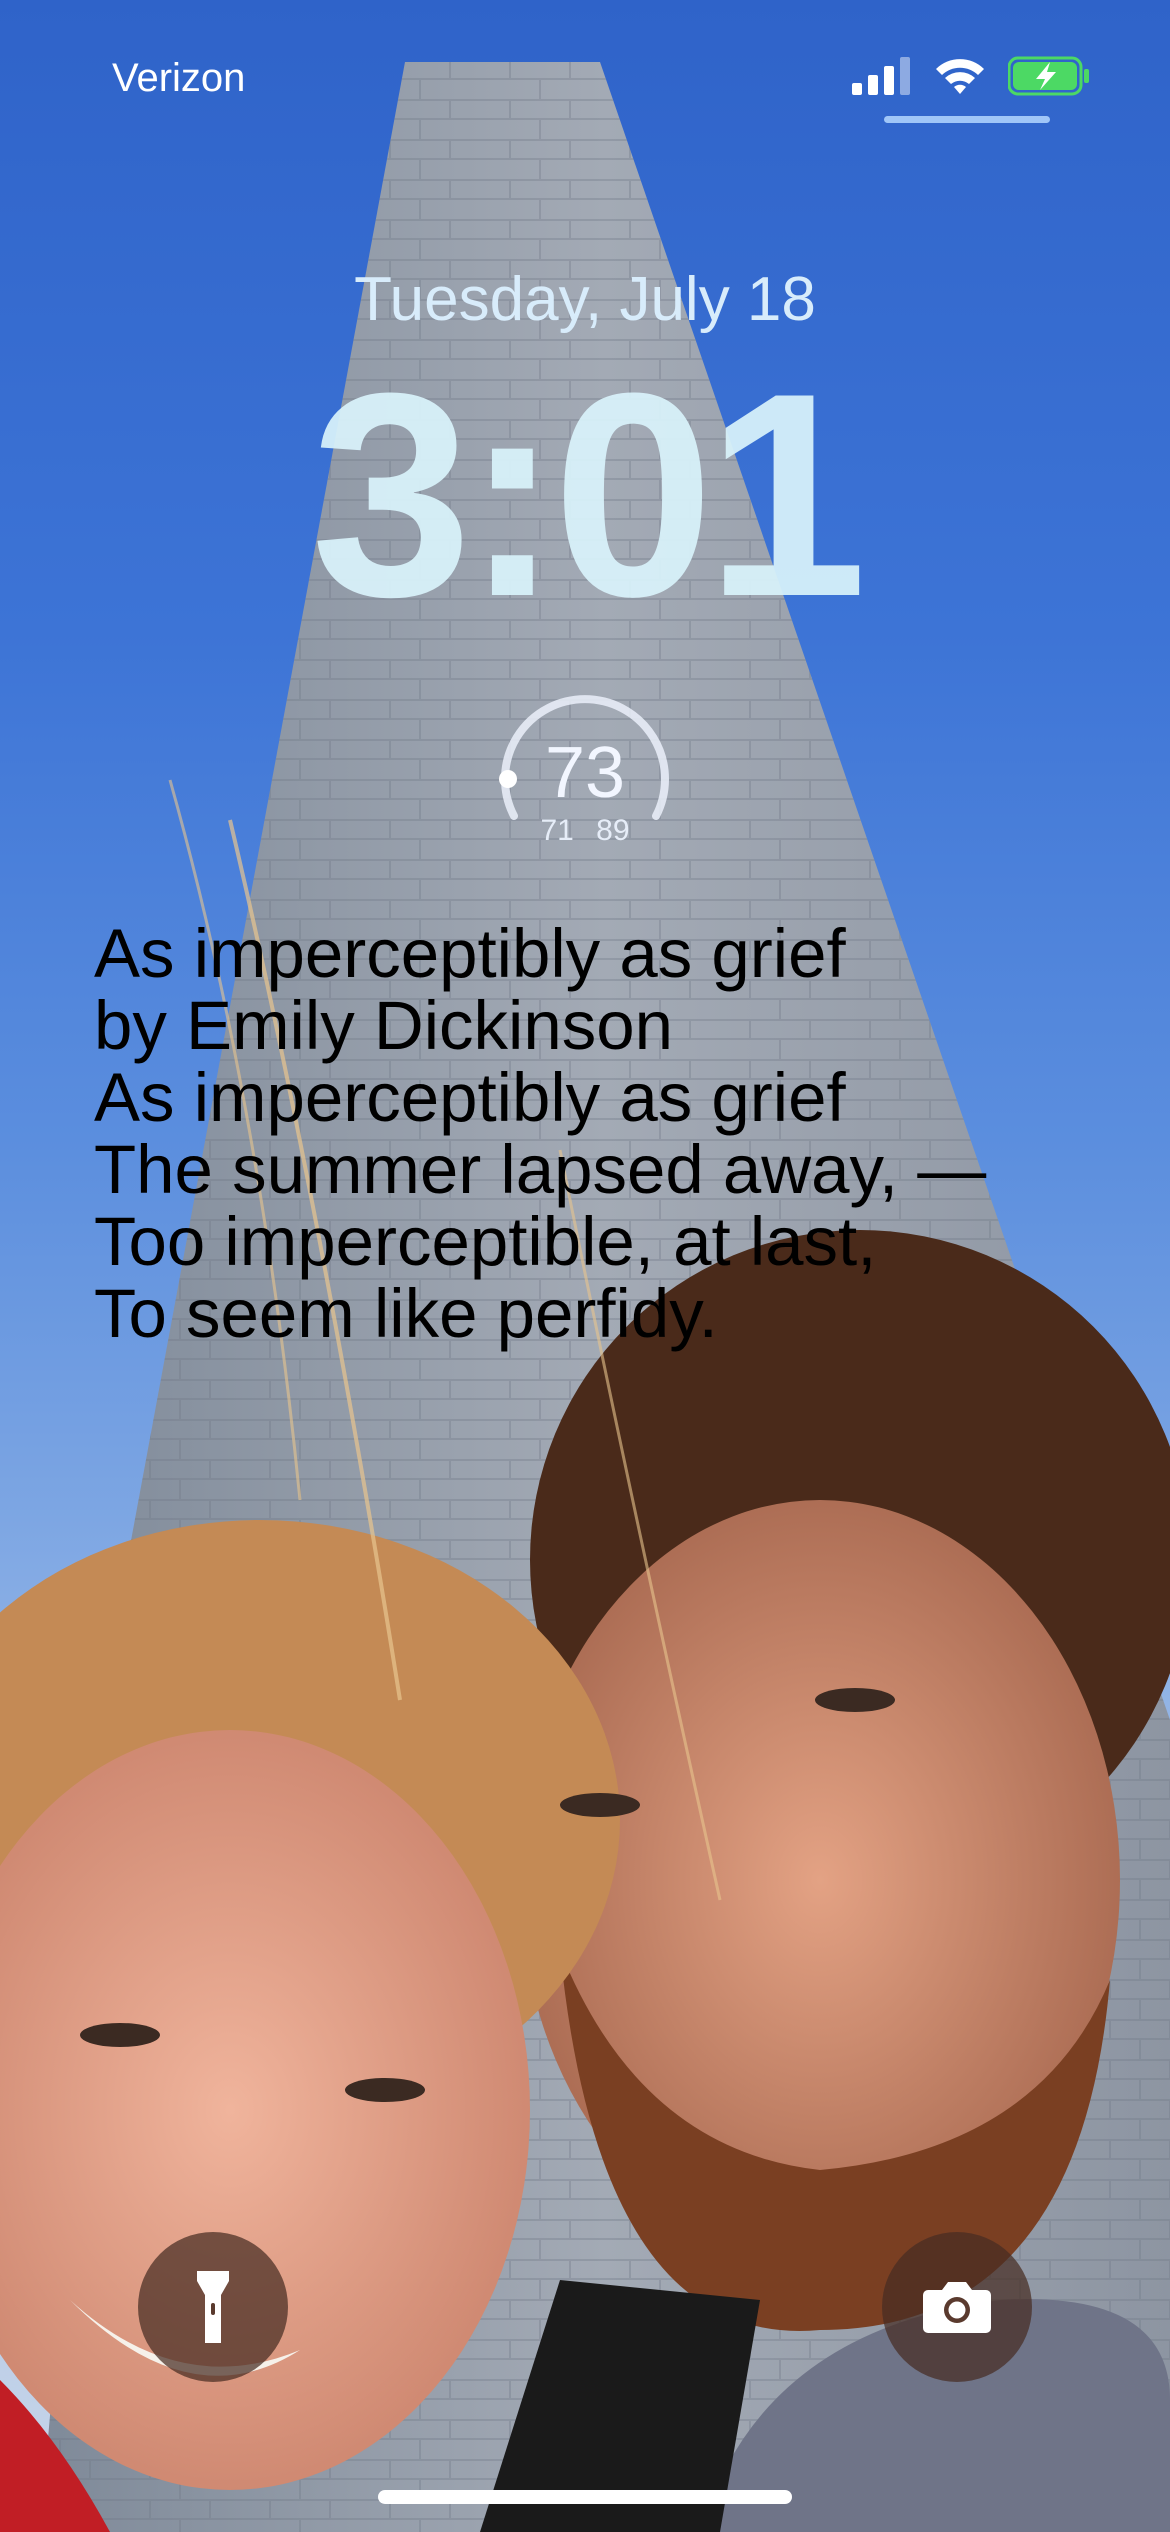 Image resolution: width=1170 pixels, height=2532 pixels. I want to click on status-icons, so click(971, 76).